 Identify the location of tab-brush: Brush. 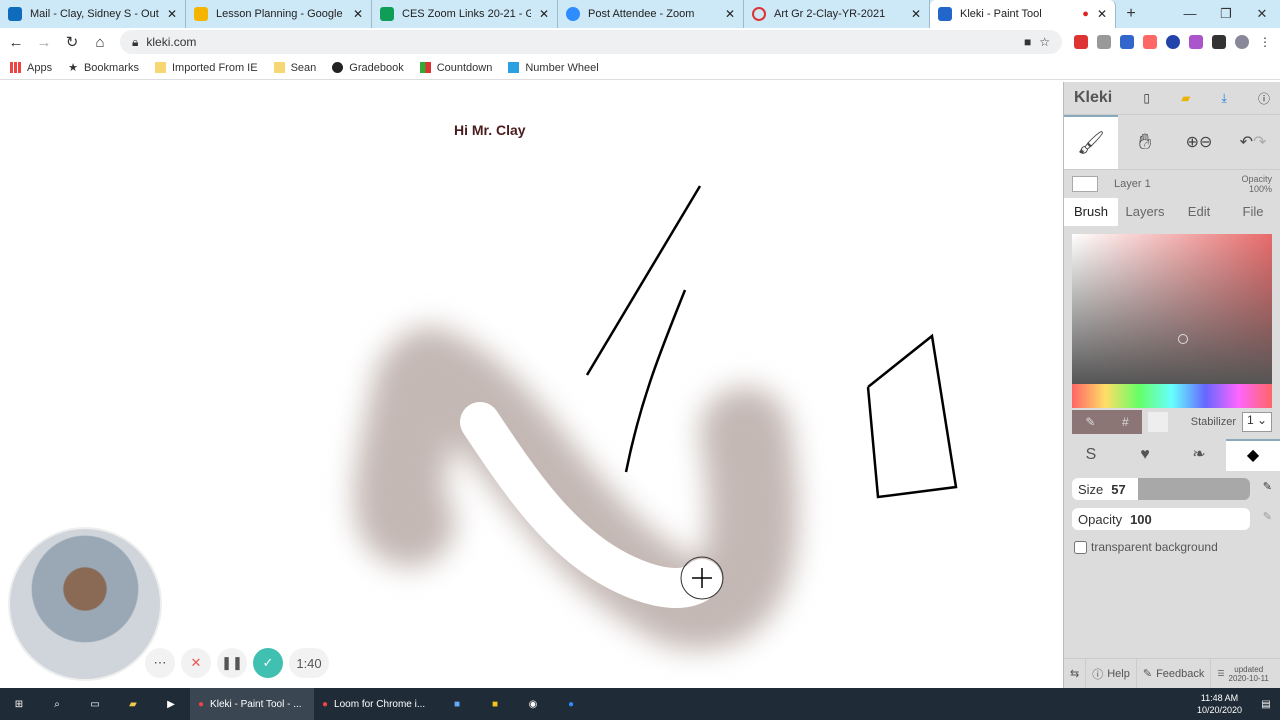
(1091, 212).